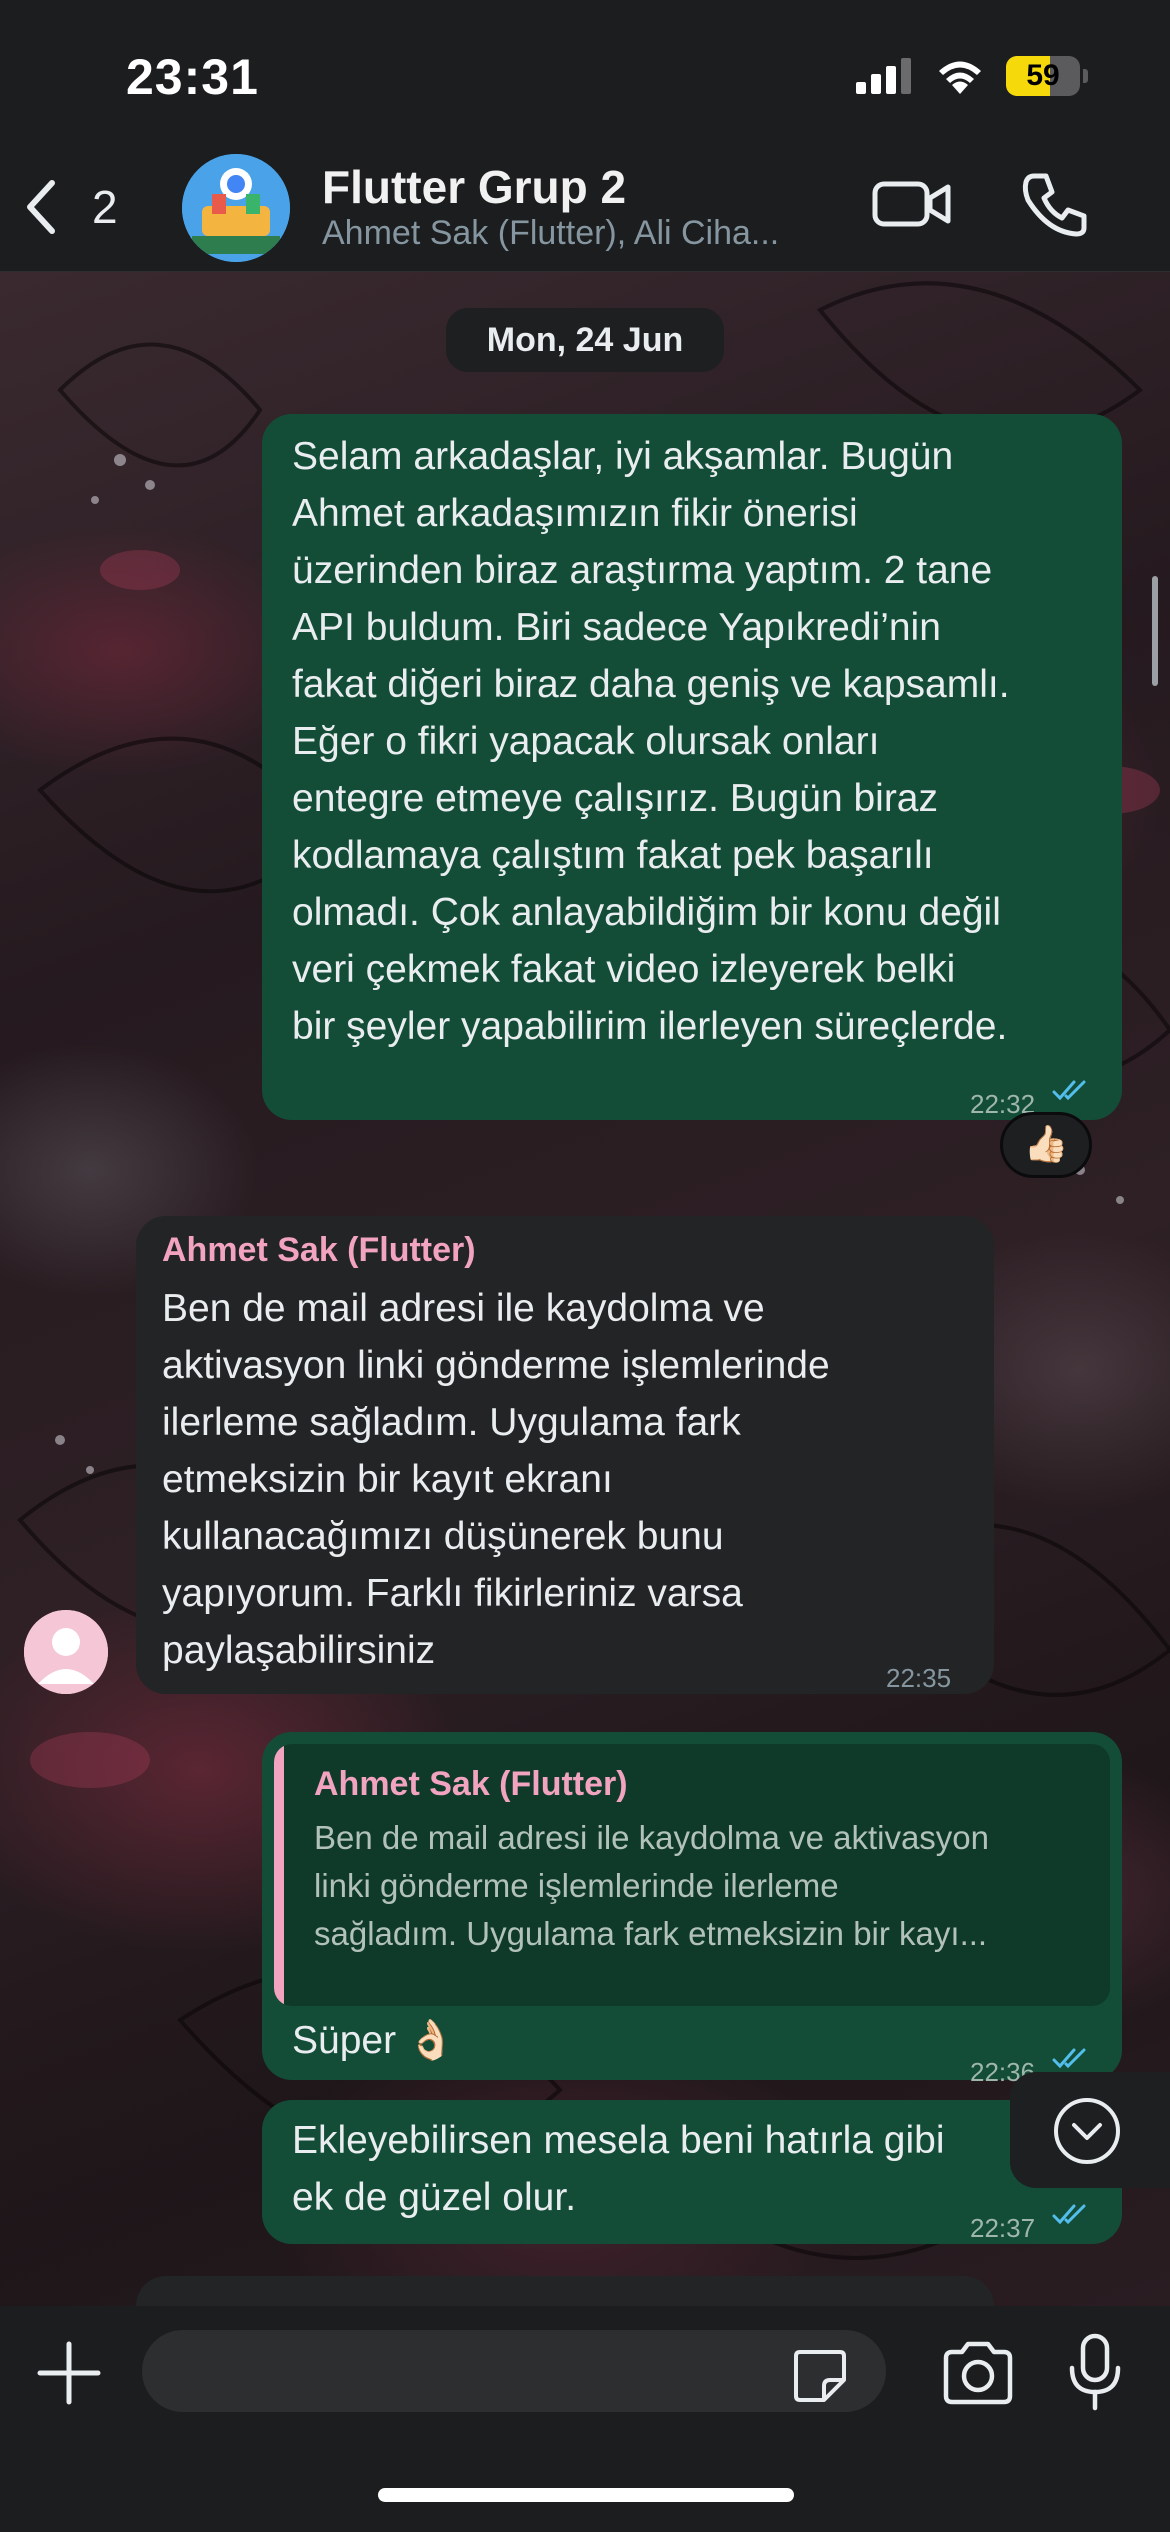  I want to click on chevron-down-circle-icon, so click(1087, 2131).